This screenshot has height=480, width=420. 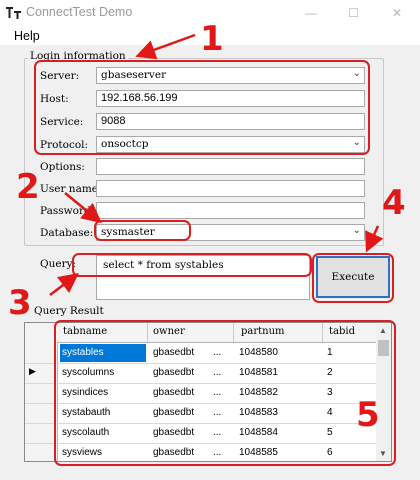 What do you see at coordinates (20, 303) in the screenshot?
I see `annotation-number-3: 3` at bounding box center [20, 303].